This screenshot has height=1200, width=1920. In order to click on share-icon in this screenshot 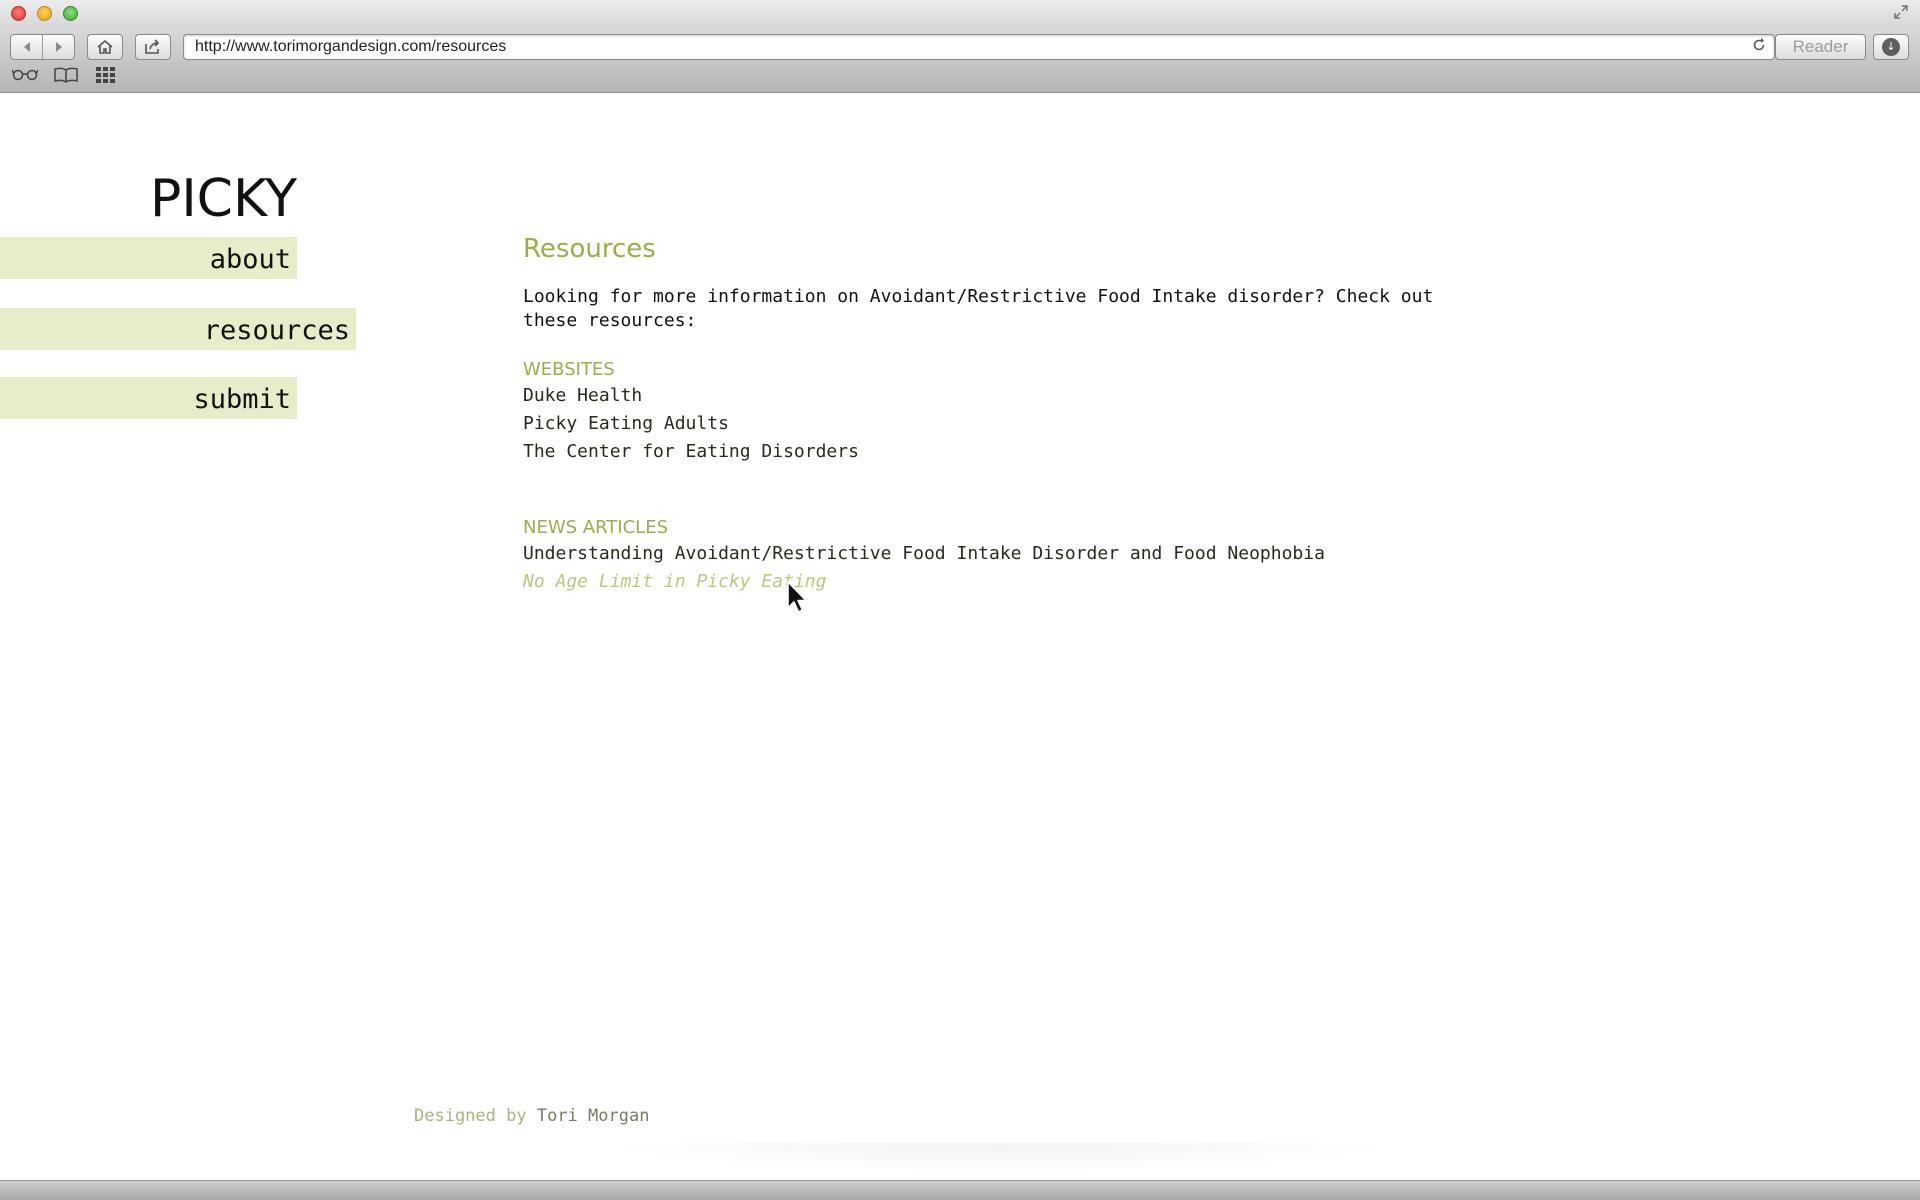, I will do `click(152, 46)`.